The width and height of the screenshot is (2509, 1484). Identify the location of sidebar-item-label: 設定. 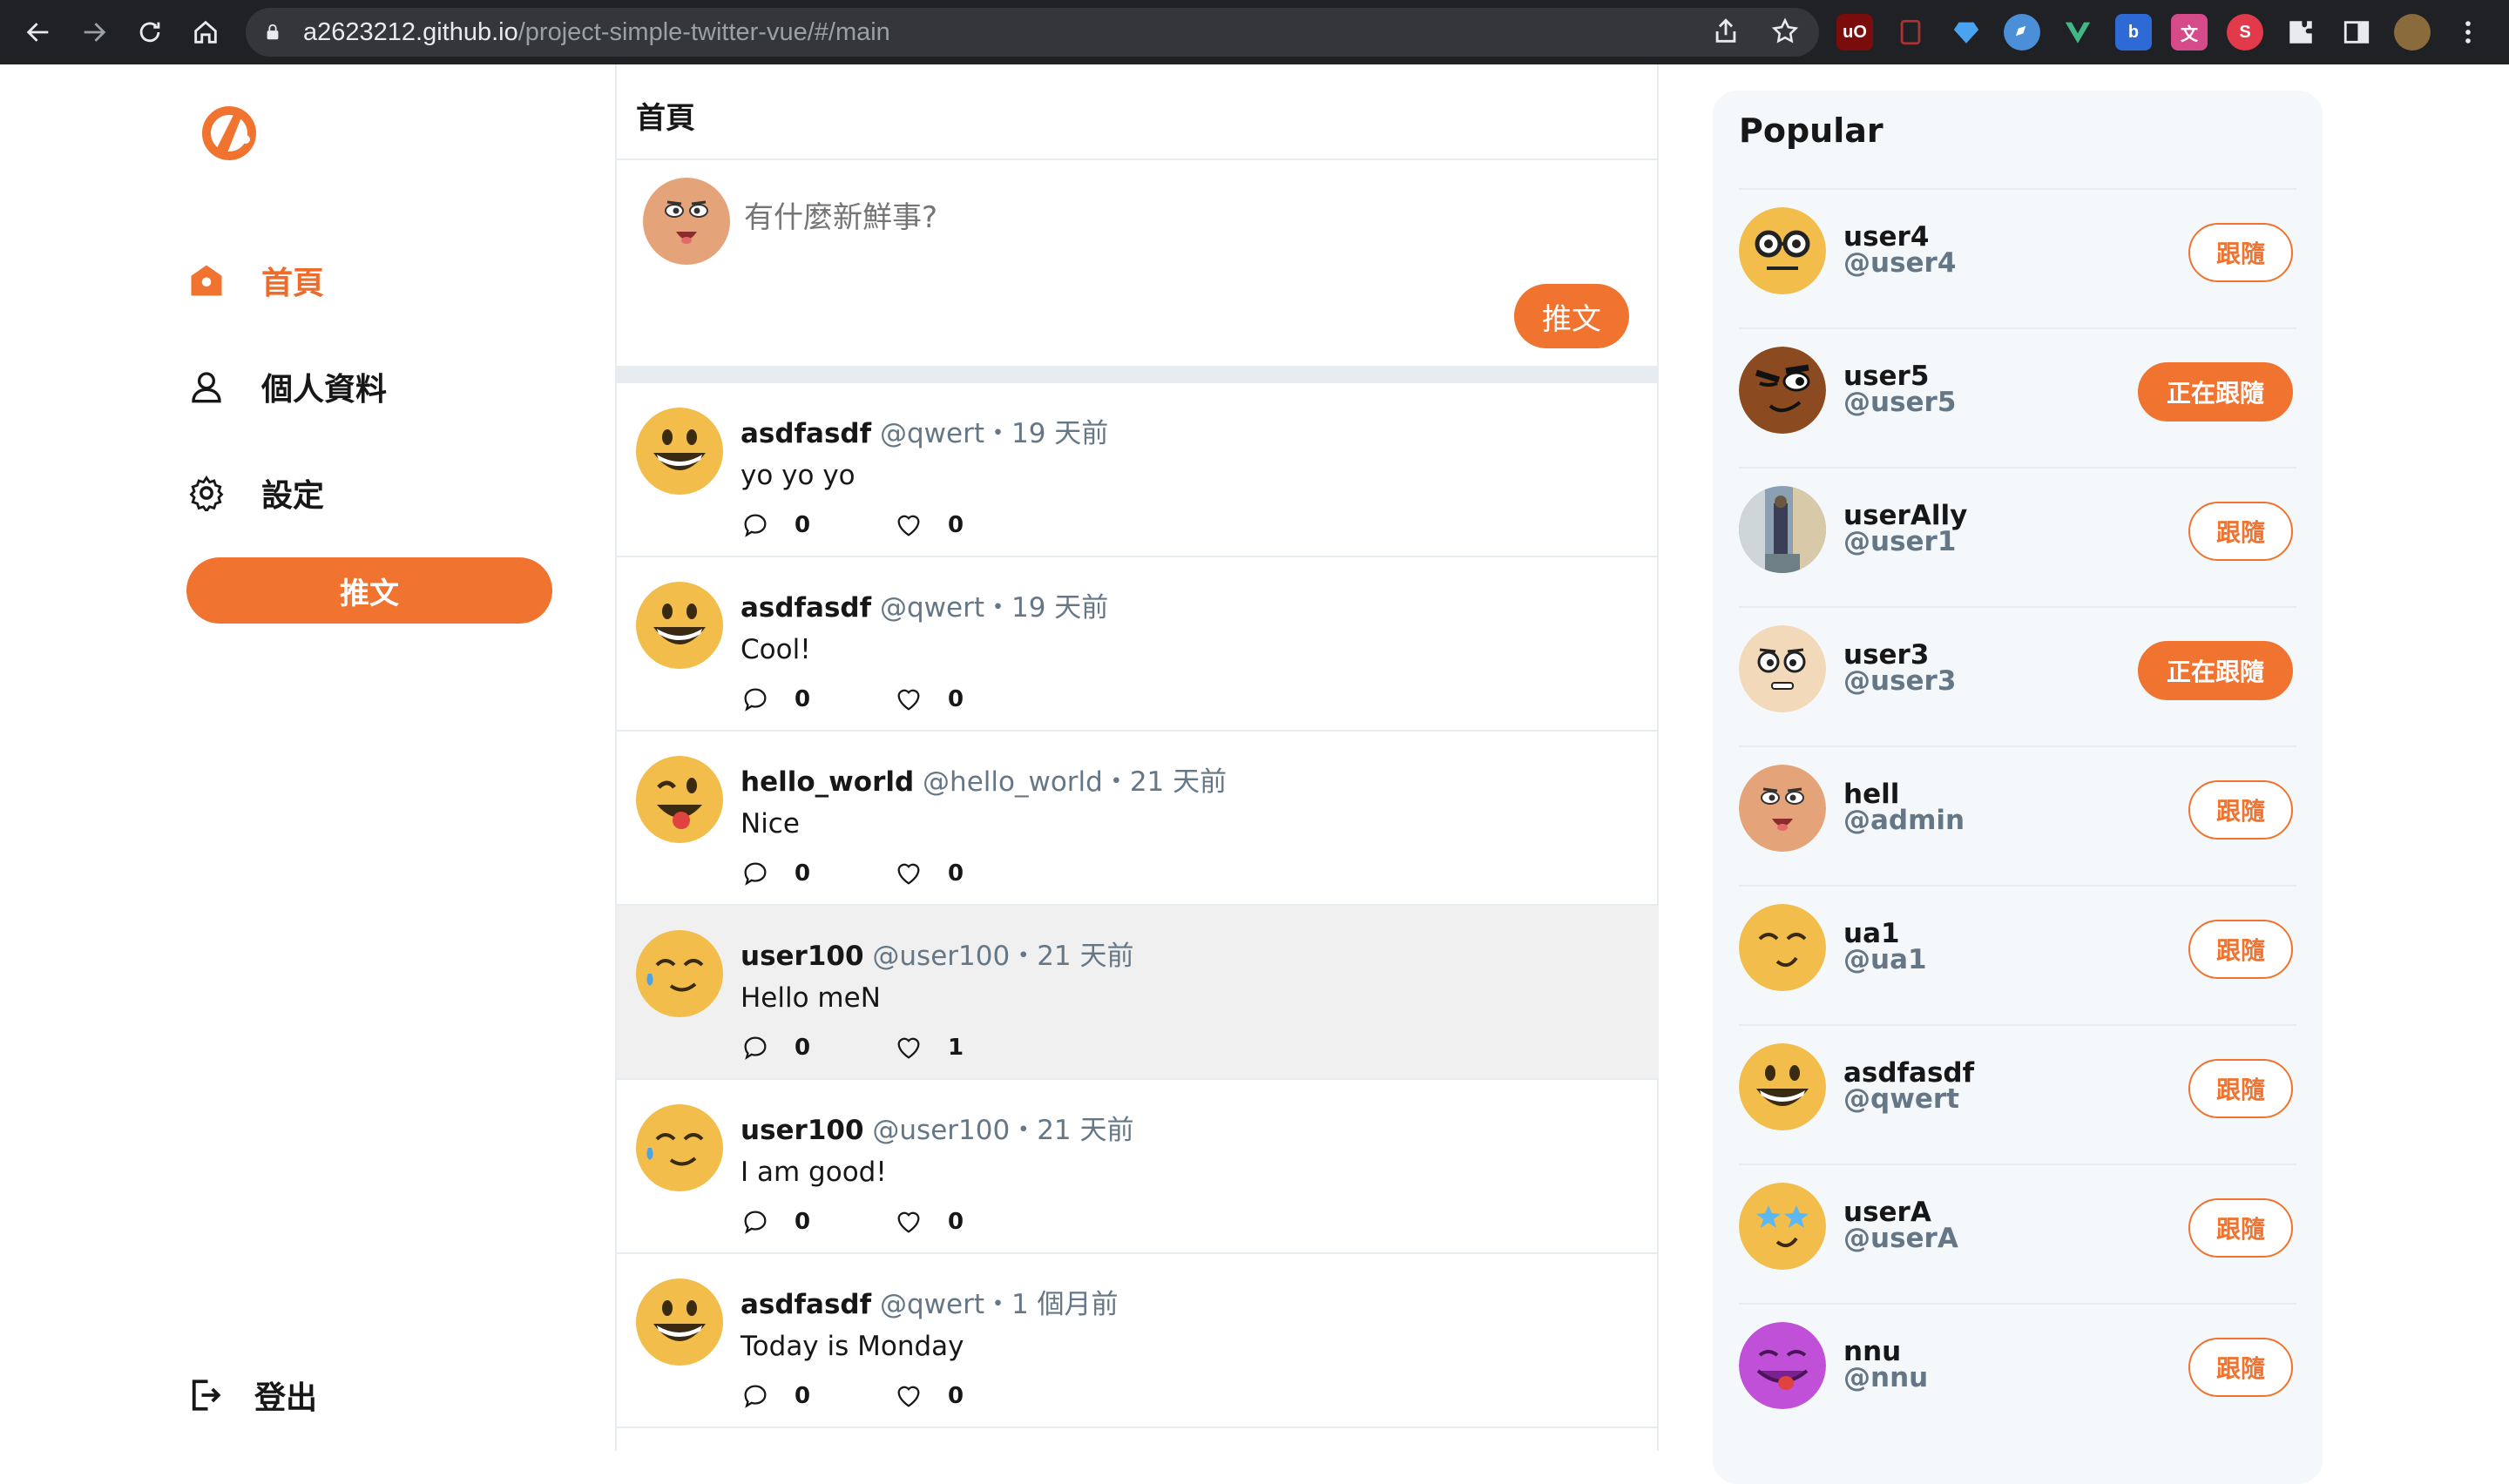
(293, 496).